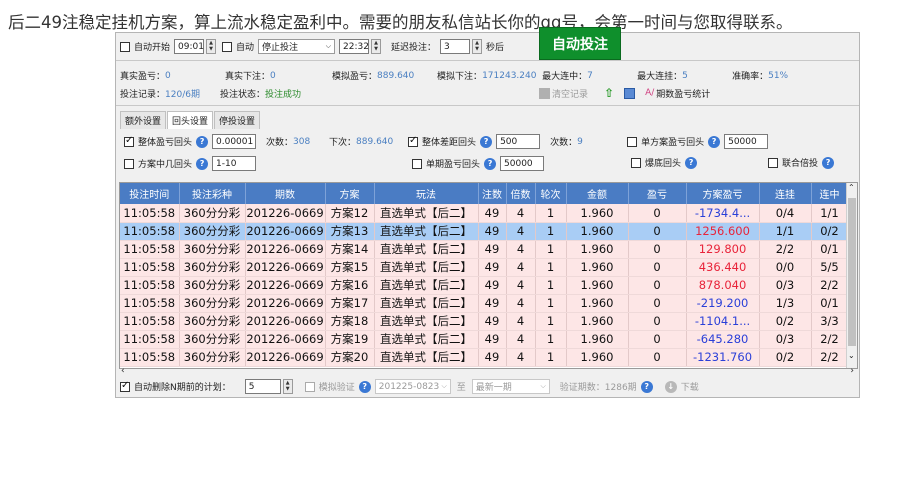 The height and width of the screenshot is (501, 922). I want to click on chevron-right-icon: ›, so click(852, 371).